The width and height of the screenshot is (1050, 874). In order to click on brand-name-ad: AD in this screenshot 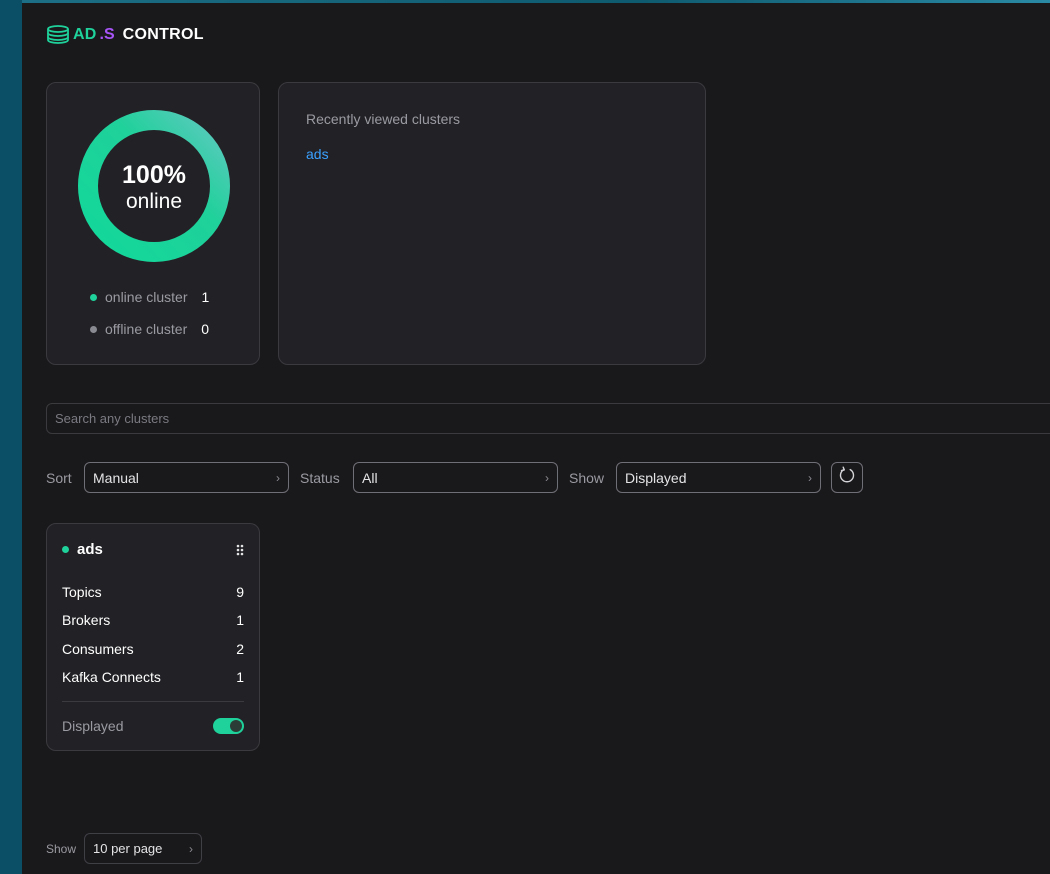, I will do `click(85, 34)`.